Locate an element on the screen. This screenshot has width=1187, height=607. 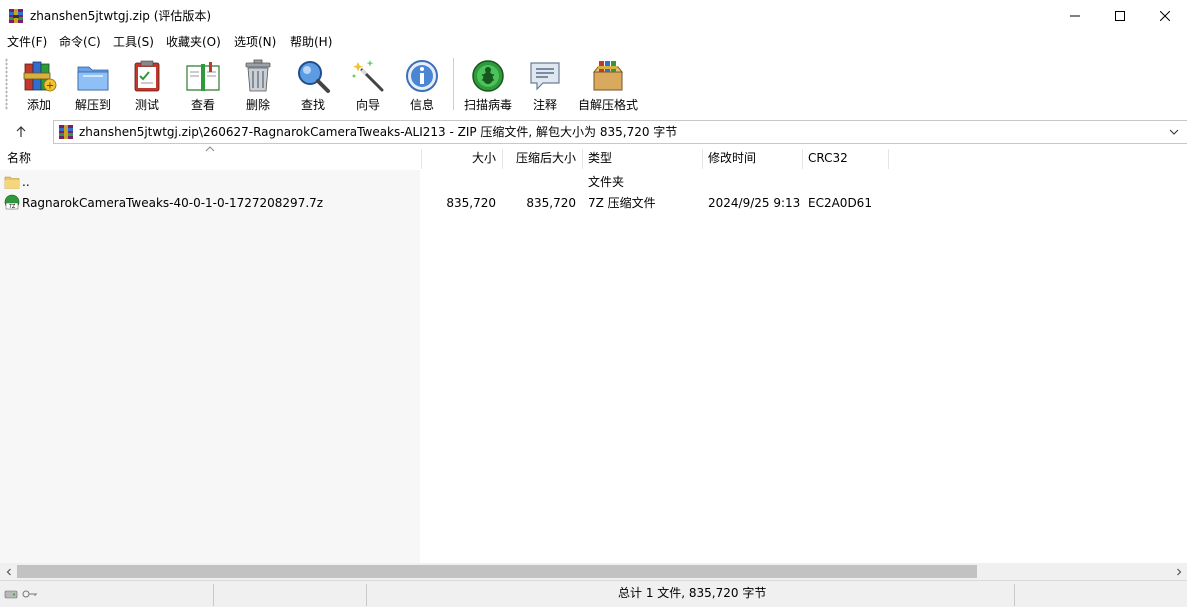
test-button: 测试 is located at coordinates (147, 85).